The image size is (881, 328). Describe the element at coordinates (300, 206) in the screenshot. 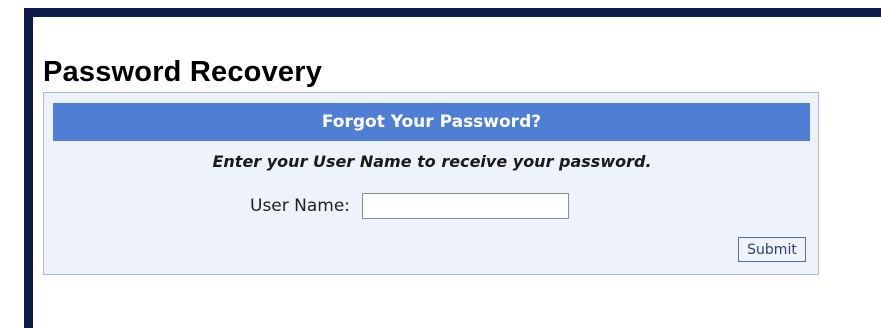

I see `username-label: User Name:` at that location.